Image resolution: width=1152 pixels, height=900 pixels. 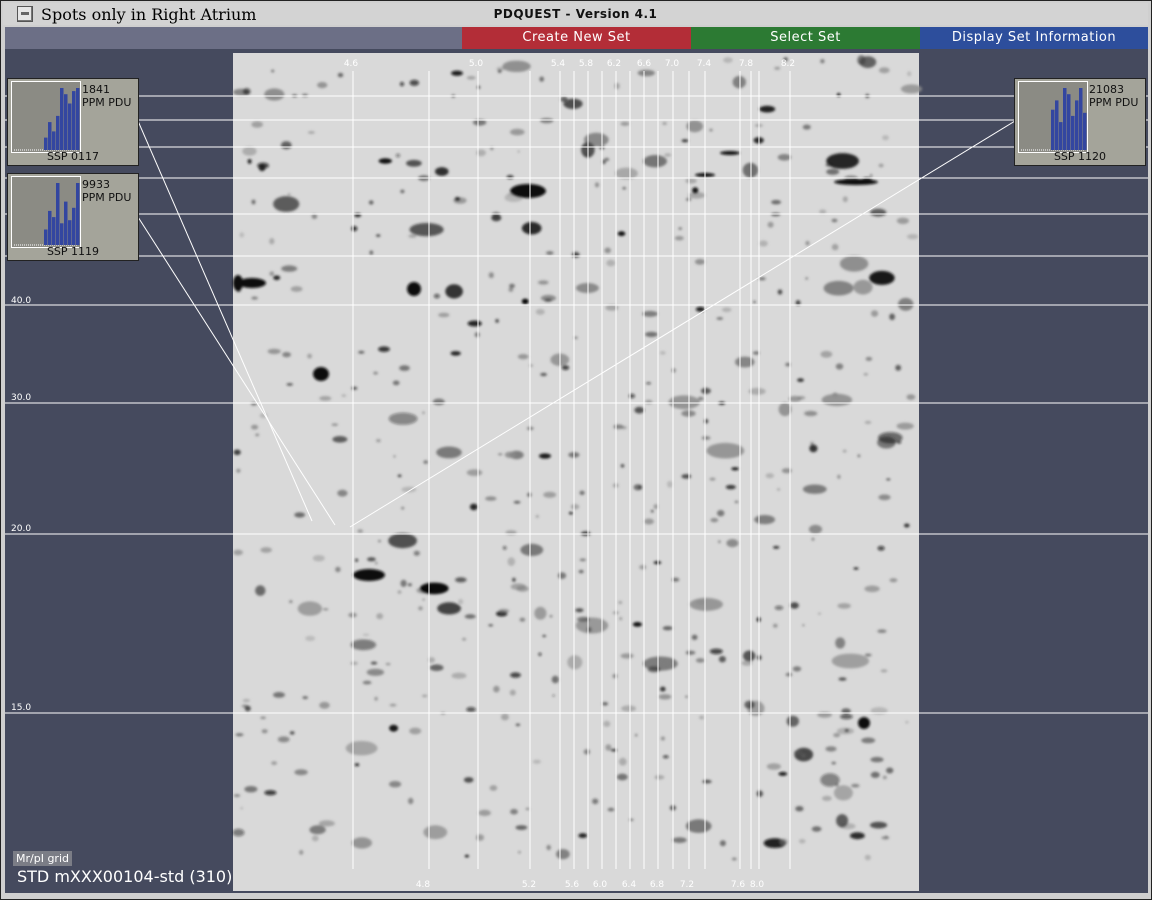 What do you see at coordinates (423, 885) in the screenshot?
I see `pi-tick-label: 4.8` at bounding box center [423, 885].